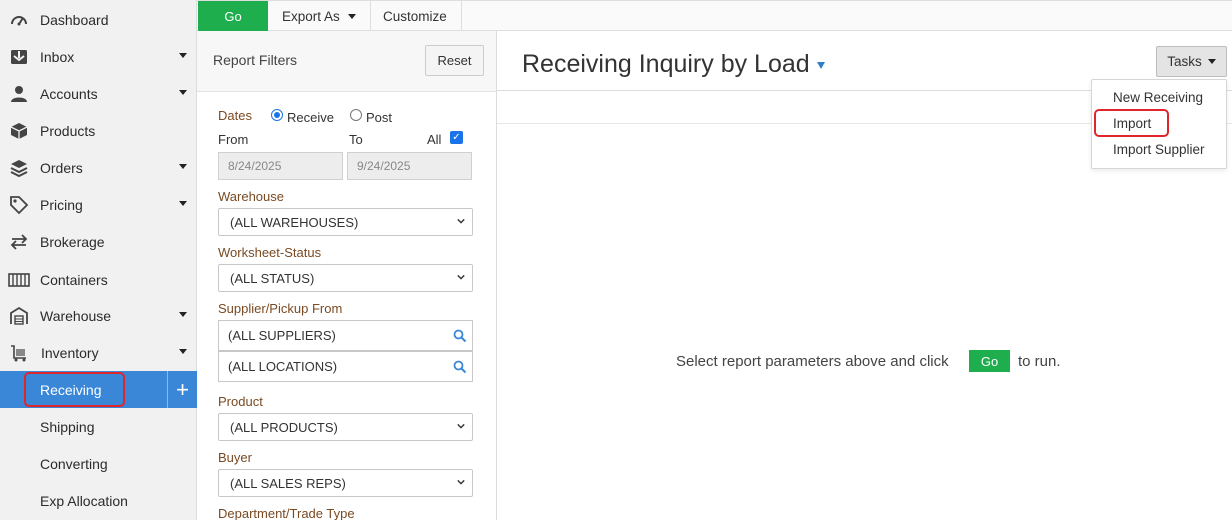 The width and height of the screenshot is (1232, 520). What do you see at coordinates (233, 16) in the screenshot?
I see `go-button: Go` at bounding box center [233, 16].